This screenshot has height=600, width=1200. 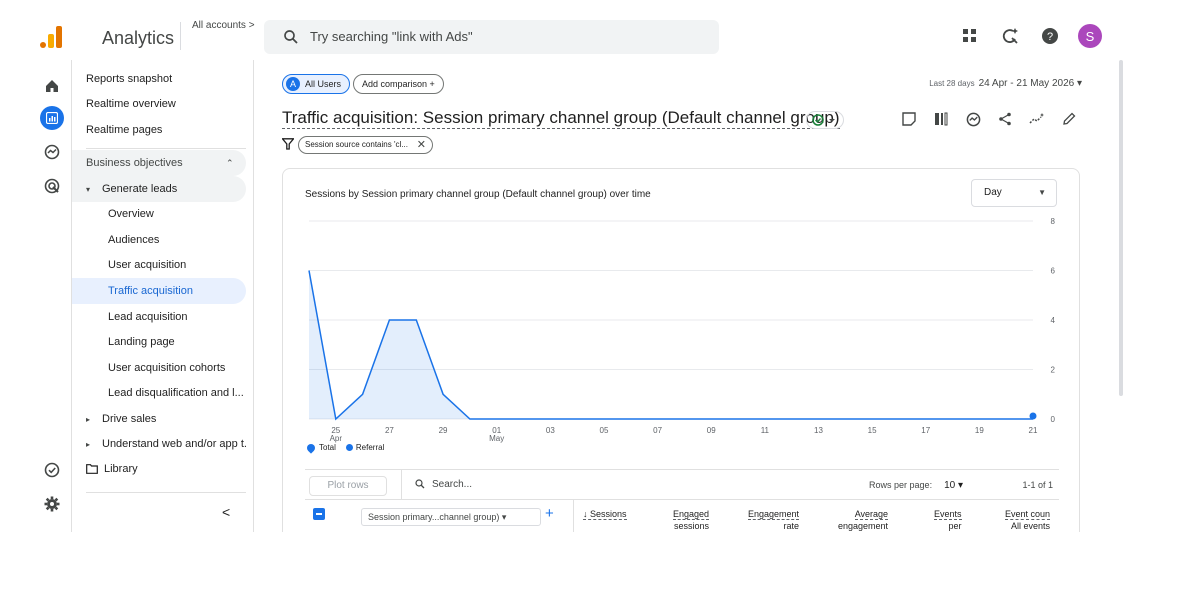 What do you see at coordinates (953, 485) in the screenshot?
I see `rows-per-page-select: 10 ▾` at bounding box center [953, 485].